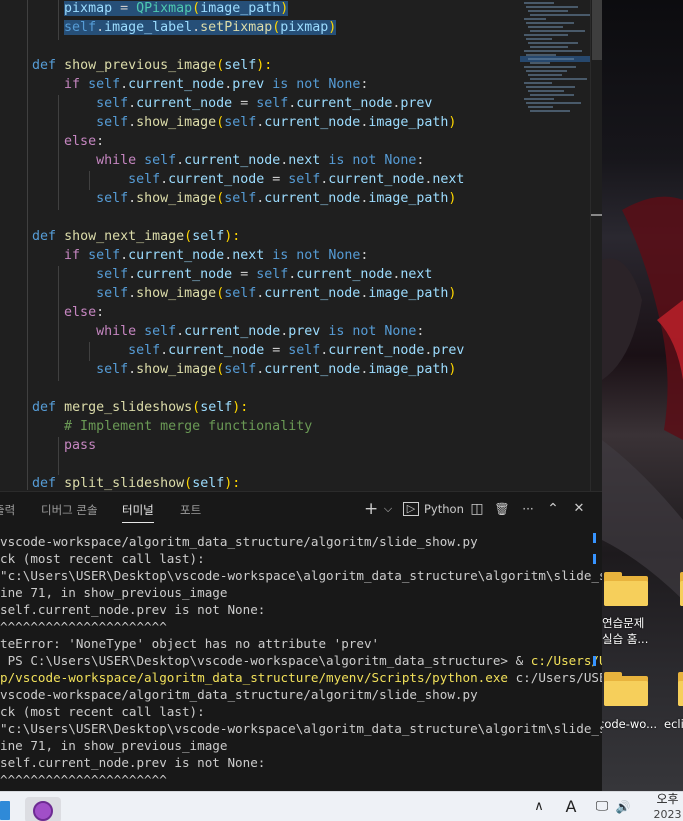 Image resolution: width=683 pixels, height=821 pixels. Describe the element at coordinates (371, 509) in the screenshot. I see `new-terminal-button: +` at that location.